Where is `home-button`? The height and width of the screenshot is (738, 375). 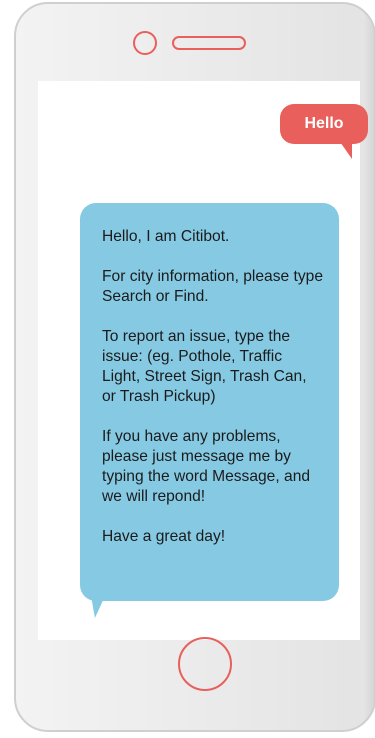 home-button is located at coordinates (205, 664).